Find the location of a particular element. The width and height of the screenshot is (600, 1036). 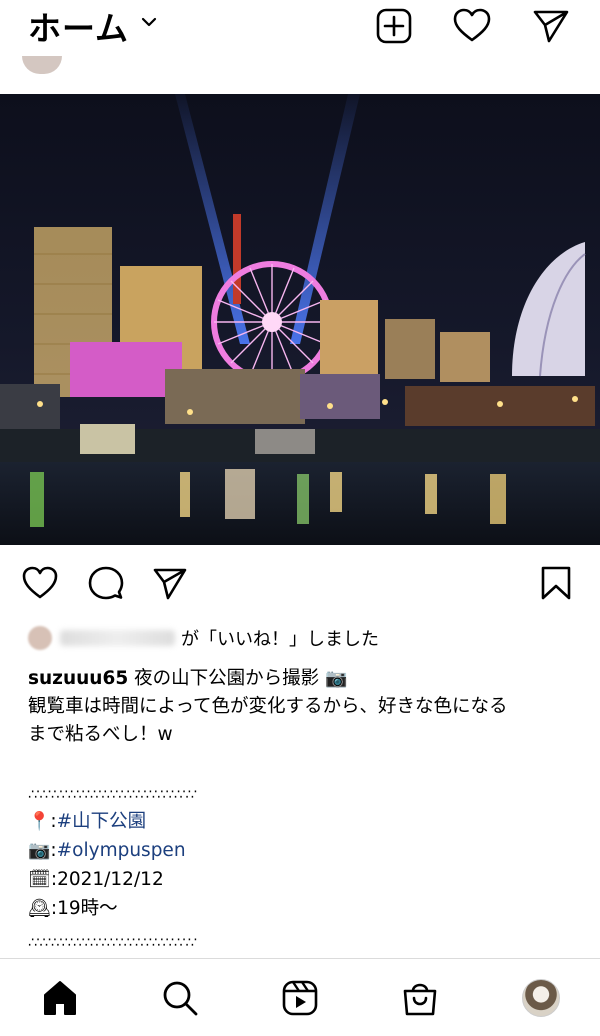

caption-time-line: 🕰:19時〜 is located at coordinates (73, 908).